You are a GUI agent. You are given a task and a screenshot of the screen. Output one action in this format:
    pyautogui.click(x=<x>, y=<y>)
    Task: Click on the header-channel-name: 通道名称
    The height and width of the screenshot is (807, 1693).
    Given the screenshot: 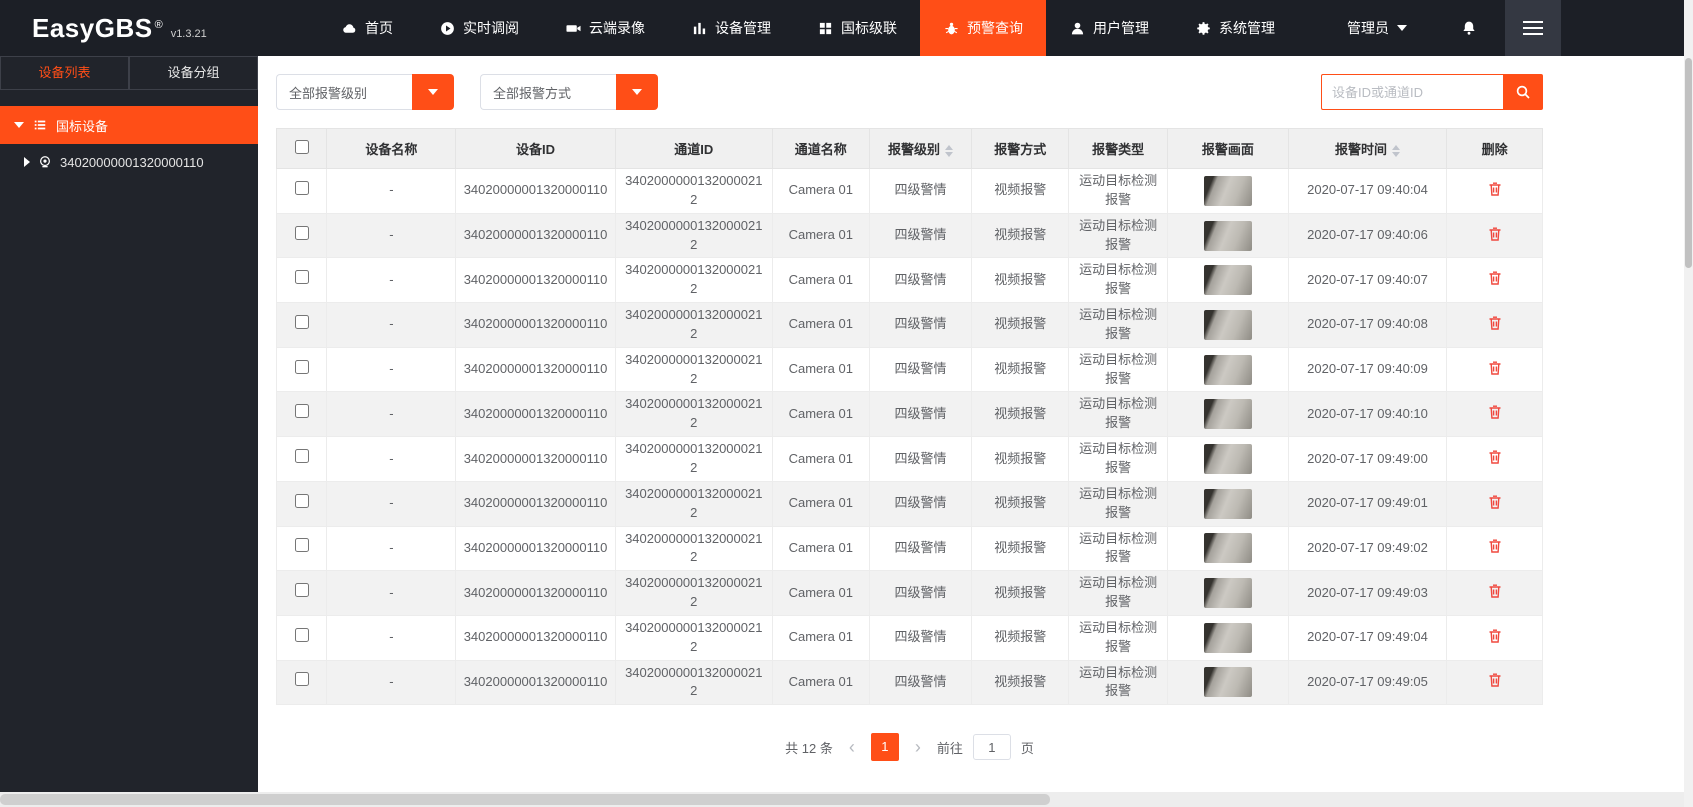 What is the action you would take?
    pyautogui.click(x=820, y=148)
    